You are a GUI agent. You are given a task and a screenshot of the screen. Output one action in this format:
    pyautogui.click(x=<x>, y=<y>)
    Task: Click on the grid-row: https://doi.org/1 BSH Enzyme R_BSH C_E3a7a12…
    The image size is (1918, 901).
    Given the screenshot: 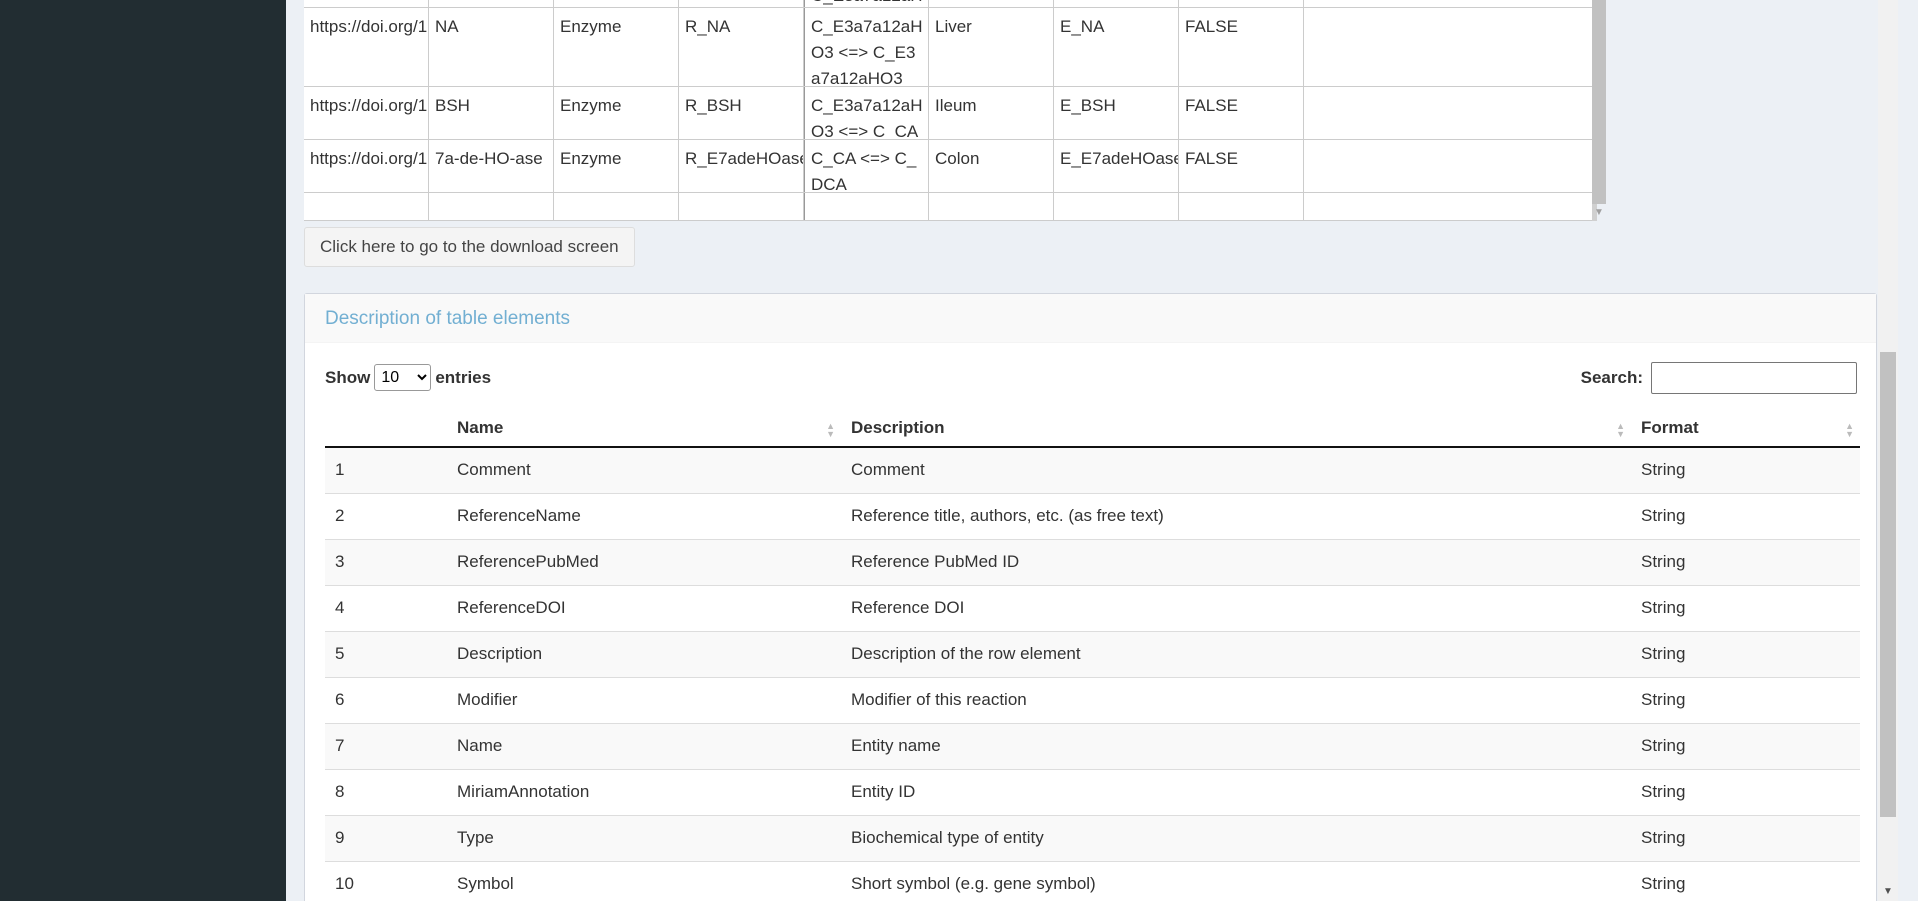 What is the action you would take?
    pyautogui.click(x=948, y=113)
    